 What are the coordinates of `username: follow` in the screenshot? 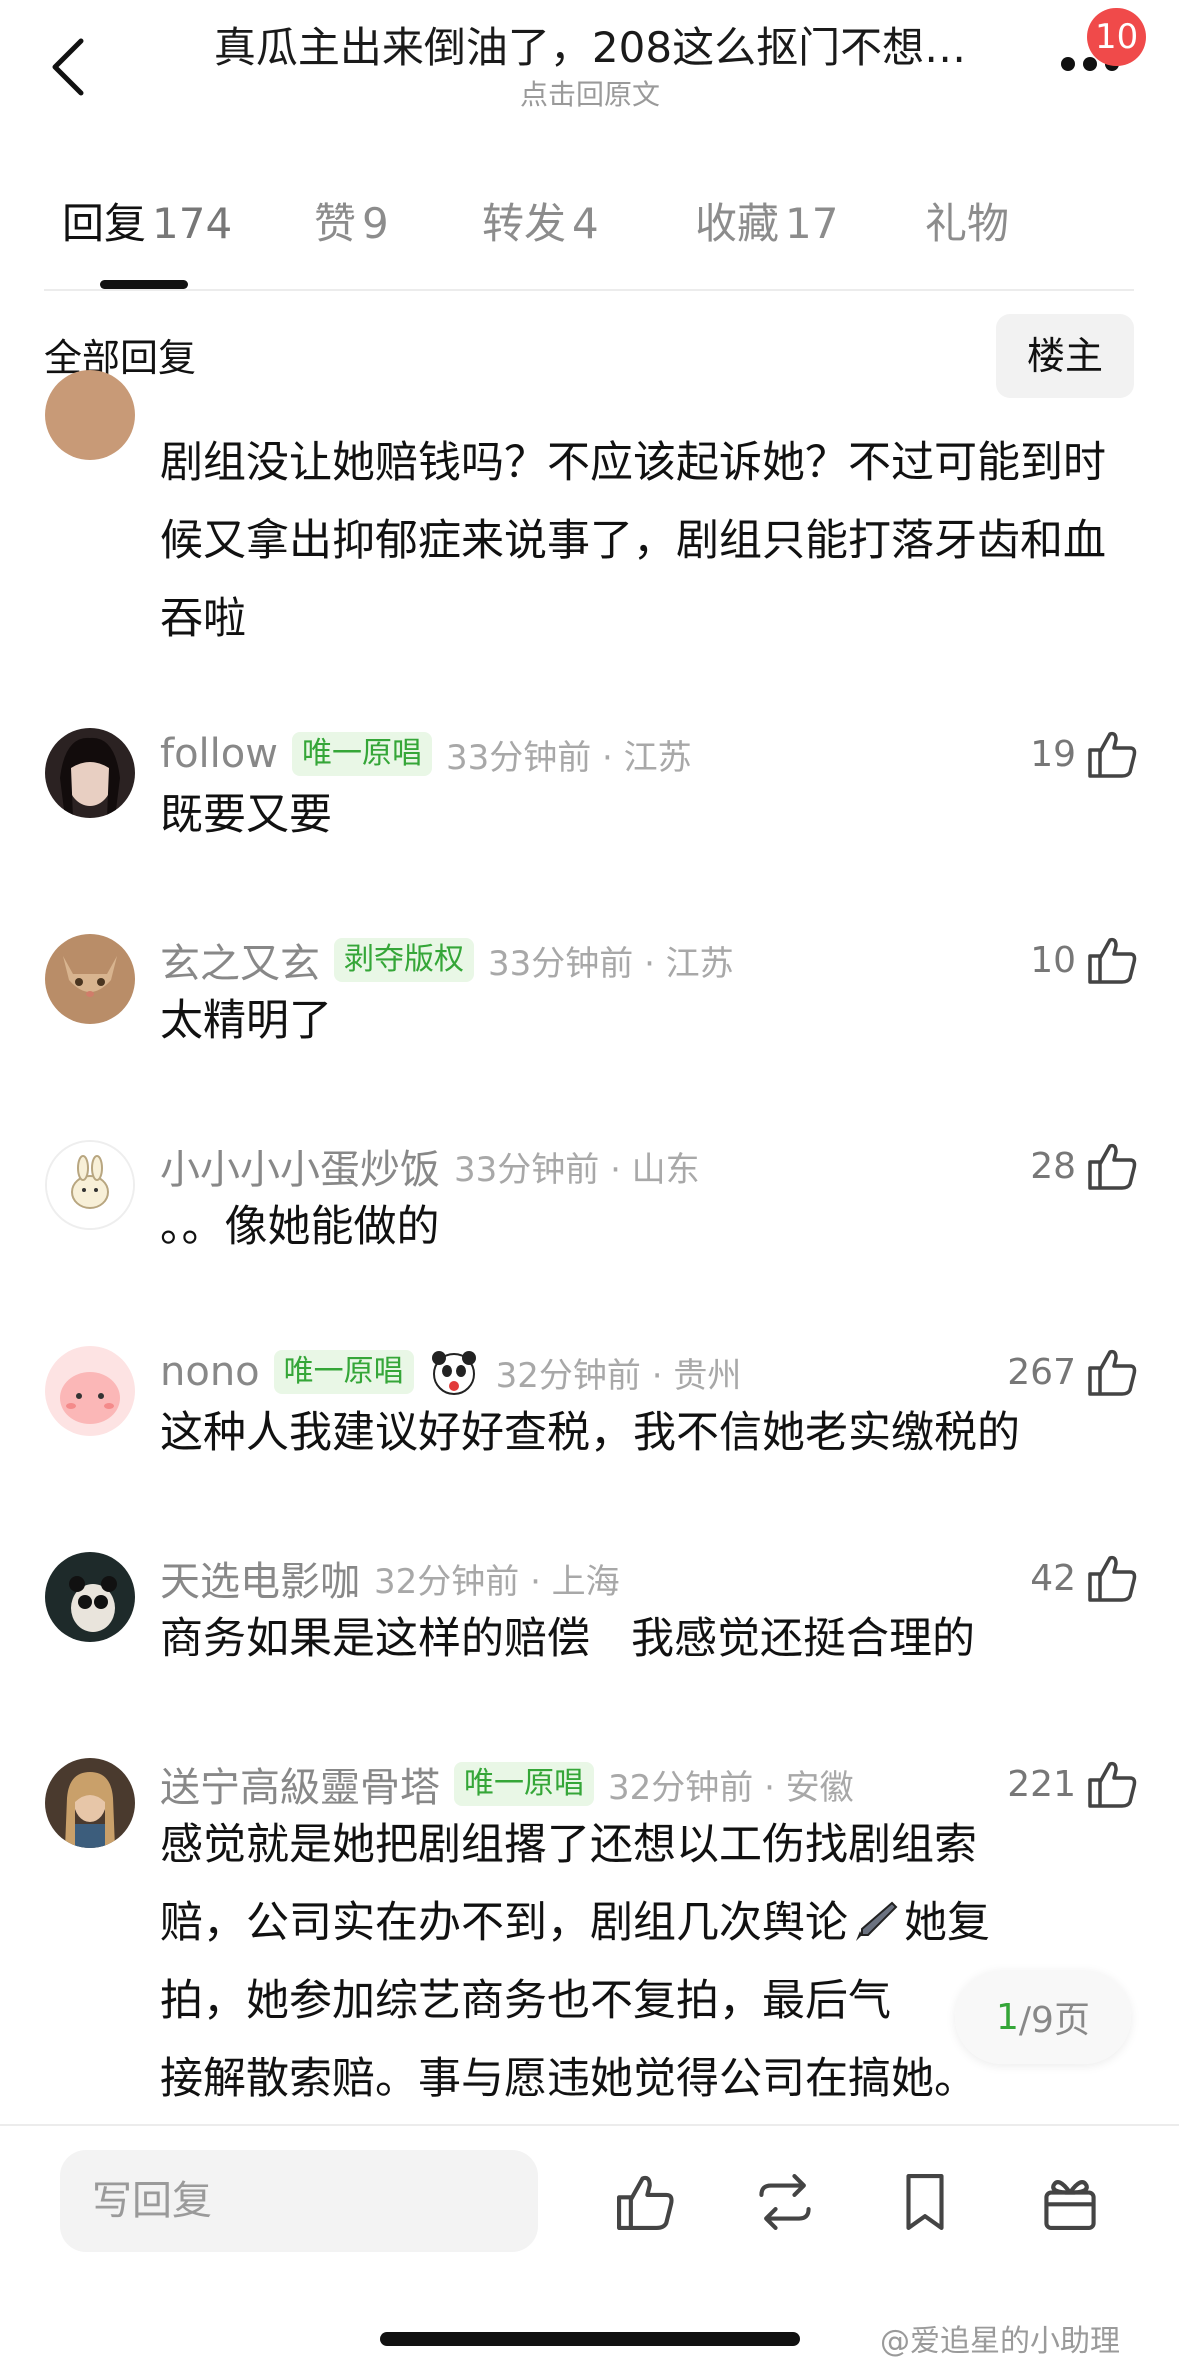 It's located at (219, 754).